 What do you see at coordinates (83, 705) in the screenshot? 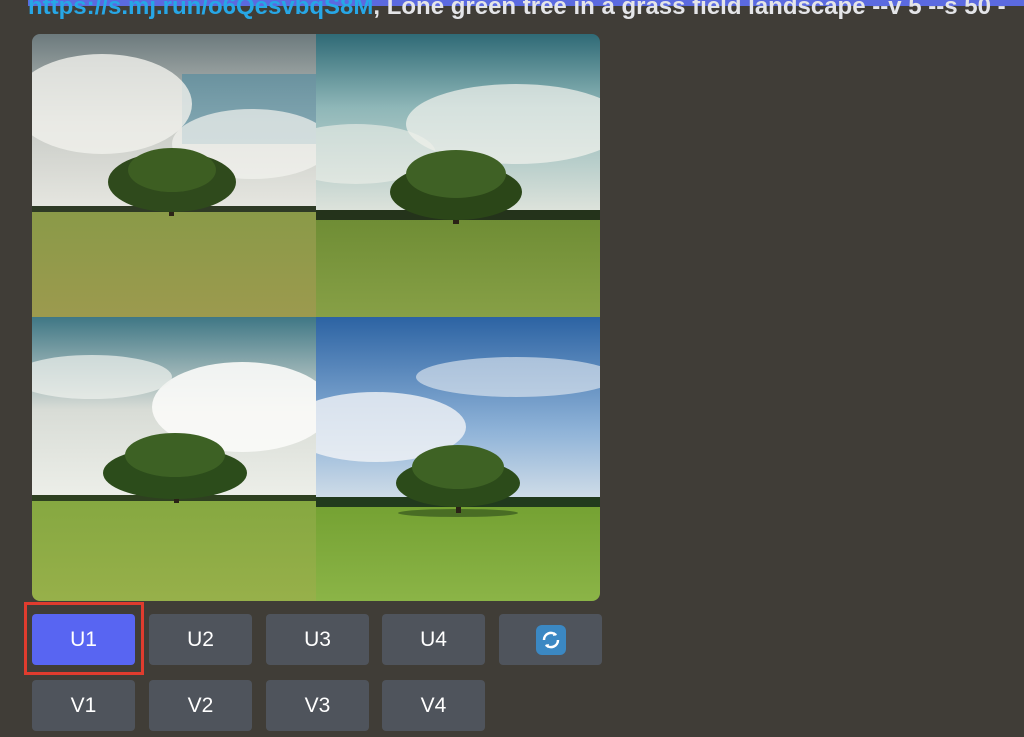
I see `v1-button: V1` at bounding box center [83, 705].